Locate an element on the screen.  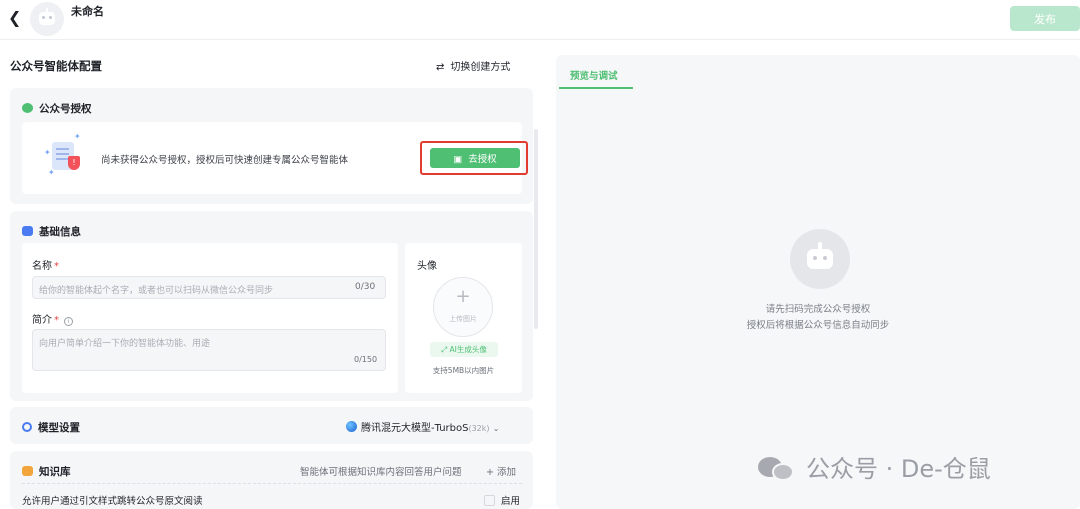
authorize-button: ▣ 去授权 is located at coordinates (475, 158).